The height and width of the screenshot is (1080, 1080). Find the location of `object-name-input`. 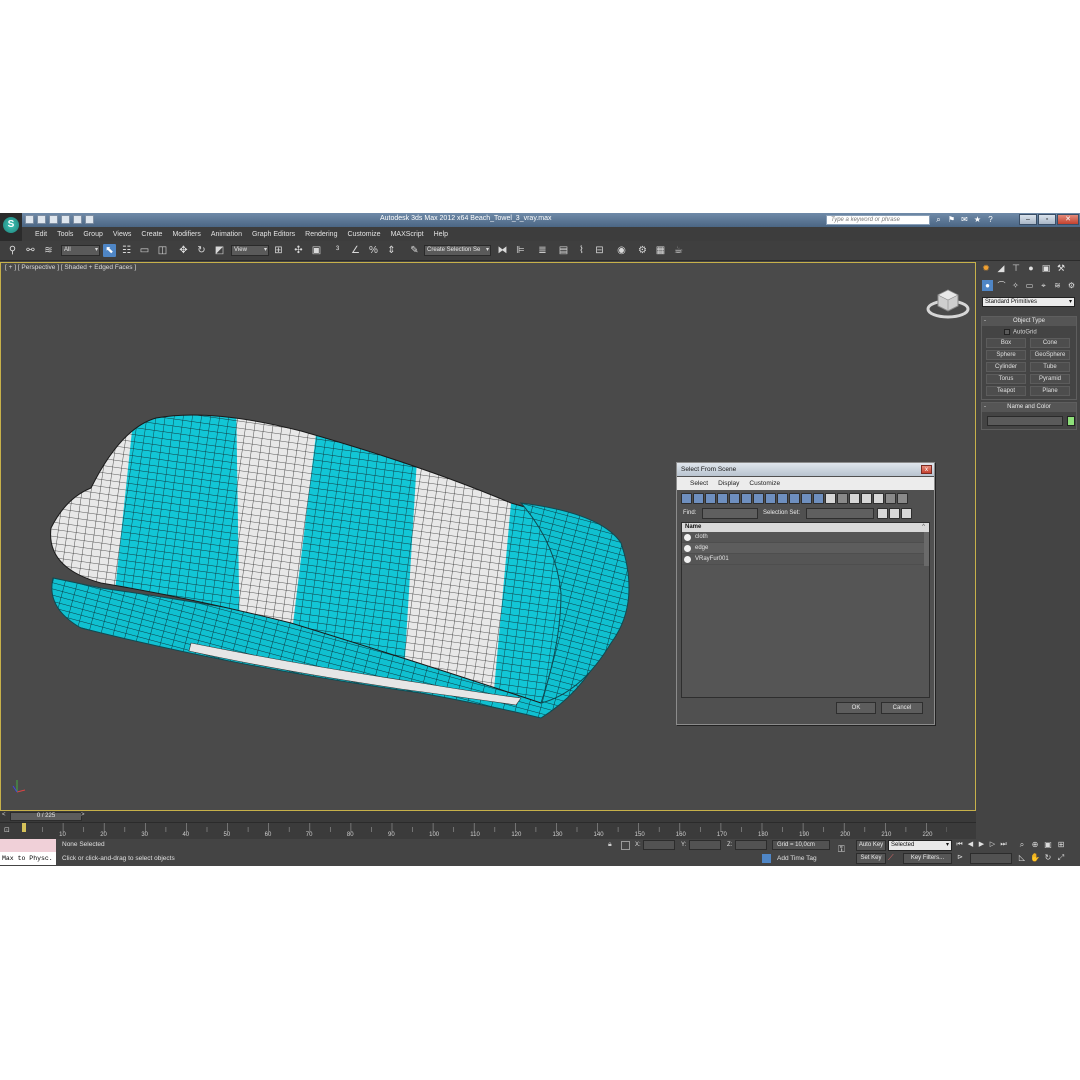

object-name-input is located at coordinates (1025, 421).